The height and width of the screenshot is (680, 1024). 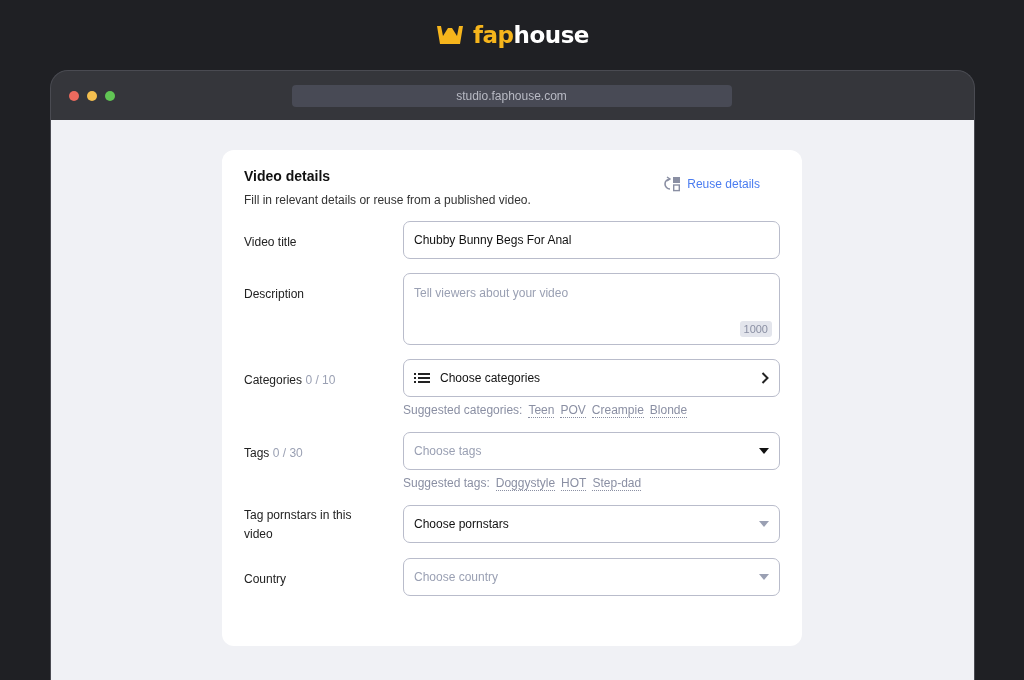 What do you see at coordinates (573, 410) in the screenshot?
I see `suggestion-link: POV` at bounding box center [573, 410].